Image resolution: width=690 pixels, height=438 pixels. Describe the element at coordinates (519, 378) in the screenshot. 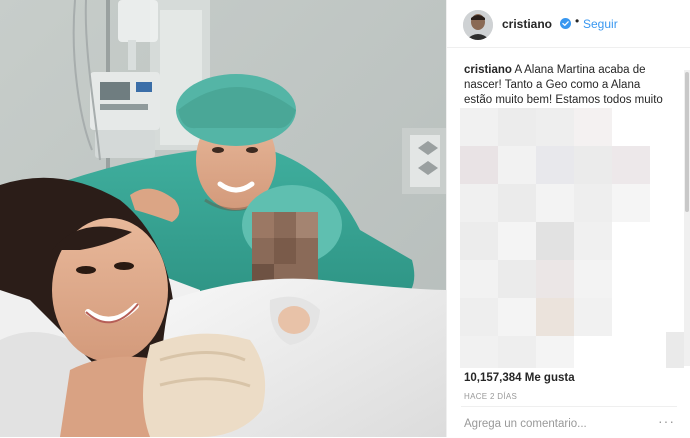

I see `likes-count: 10,157,384 Me gusta` at that location.